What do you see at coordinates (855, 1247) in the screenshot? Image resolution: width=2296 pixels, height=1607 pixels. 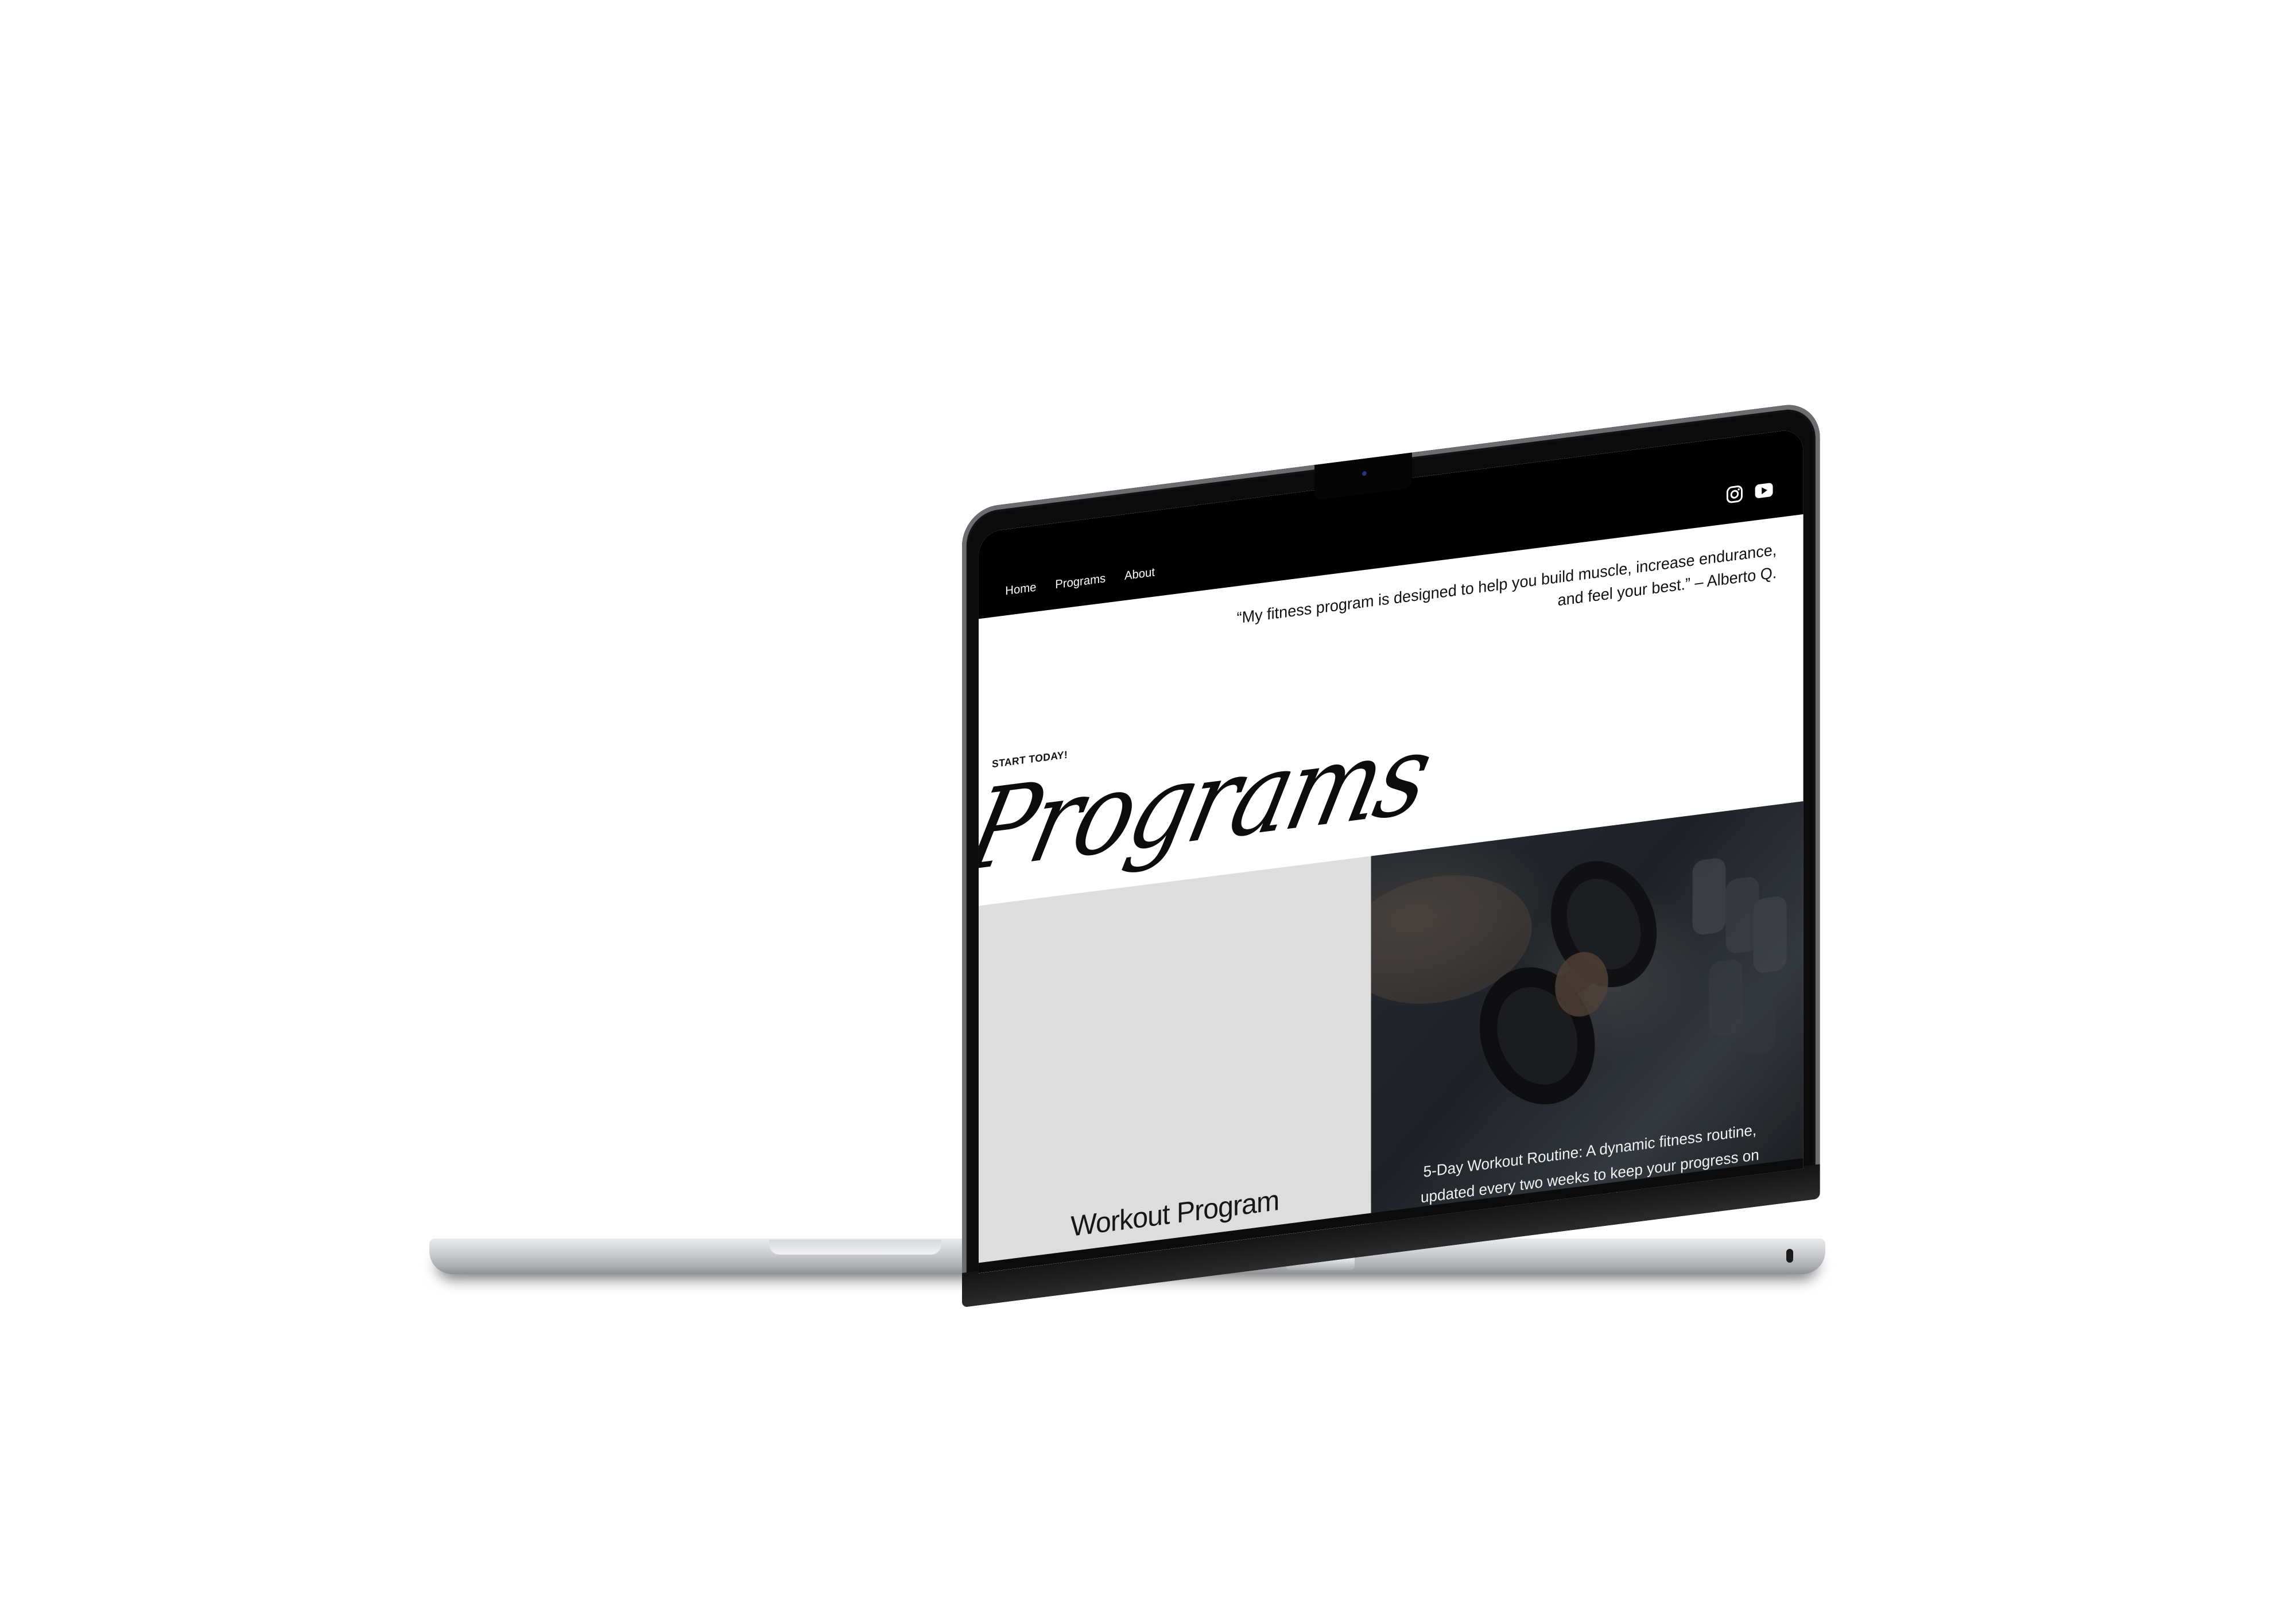 I see `laptop-trackpad-notch` at bounding box center [855, 1247].